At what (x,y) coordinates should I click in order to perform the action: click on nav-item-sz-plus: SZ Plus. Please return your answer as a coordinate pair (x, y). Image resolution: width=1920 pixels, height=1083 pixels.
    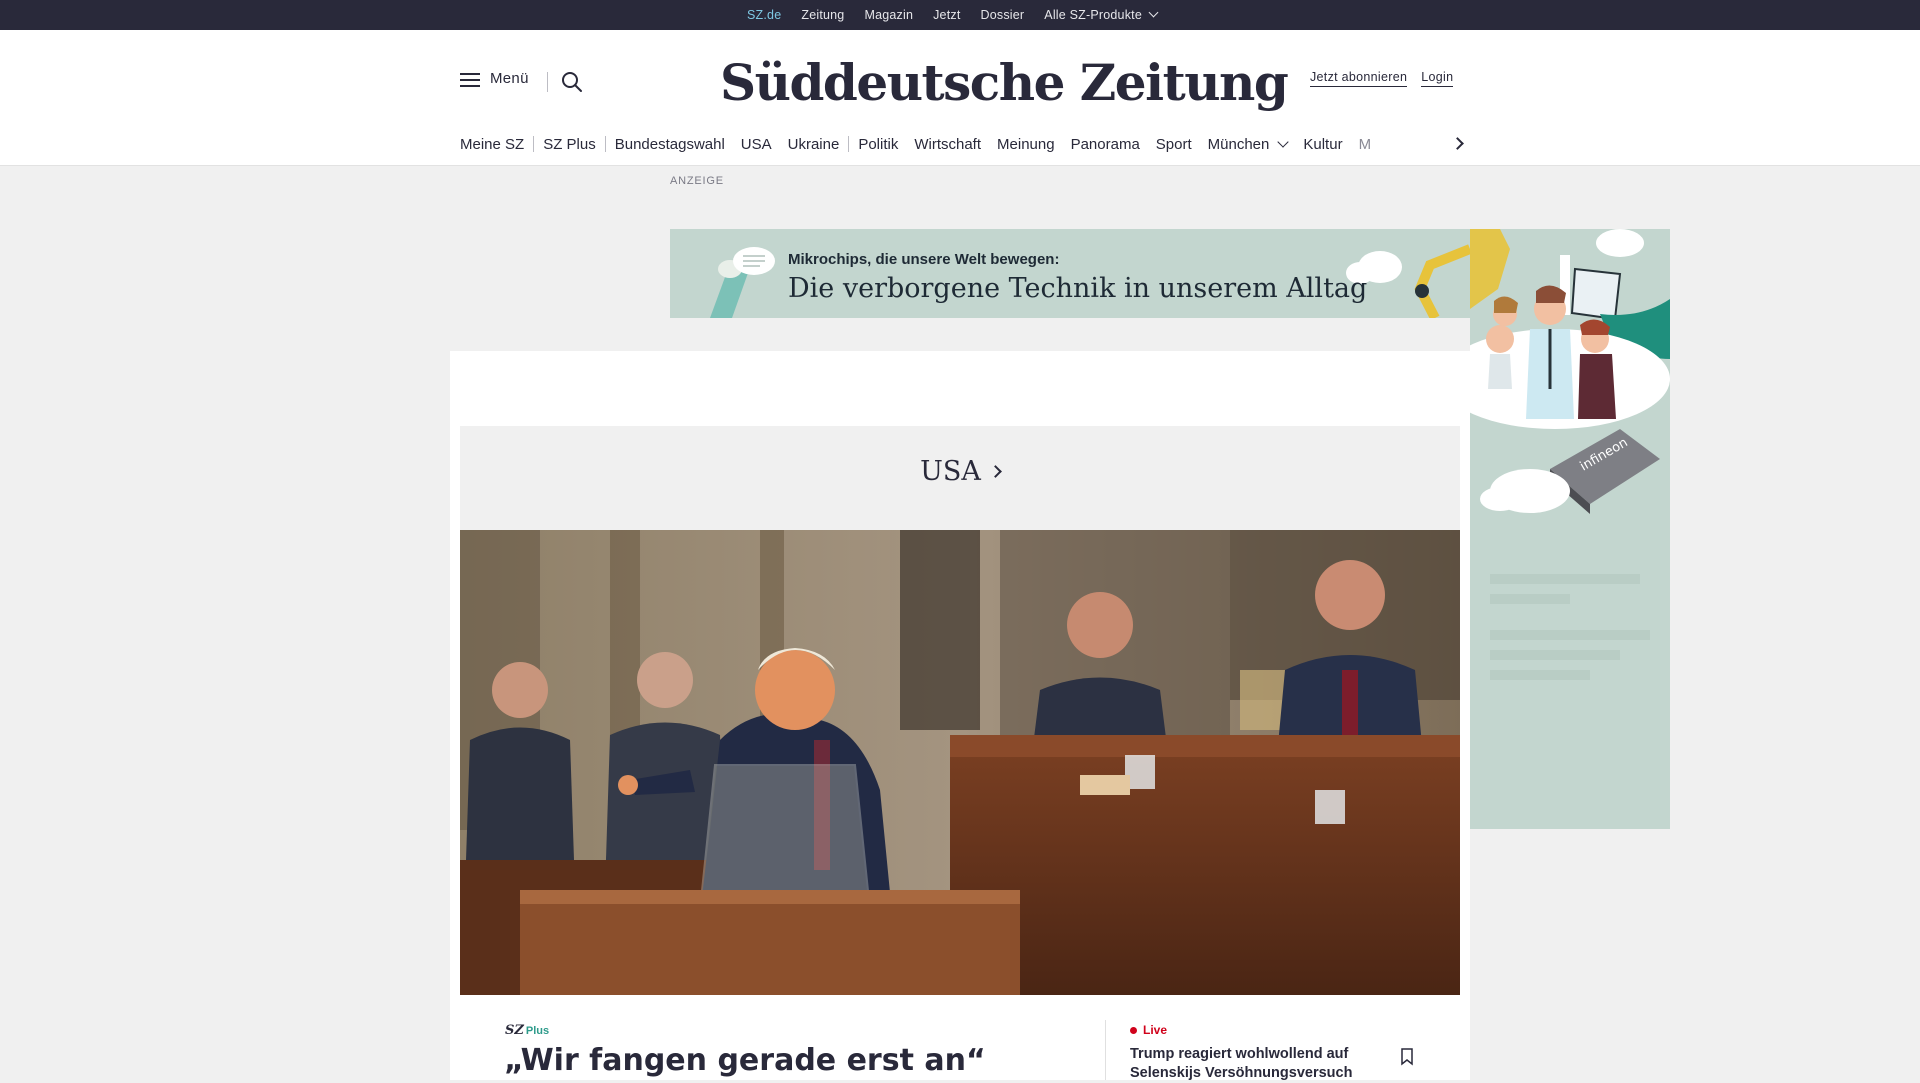
    Looking at the image, I should click on (569, 144).